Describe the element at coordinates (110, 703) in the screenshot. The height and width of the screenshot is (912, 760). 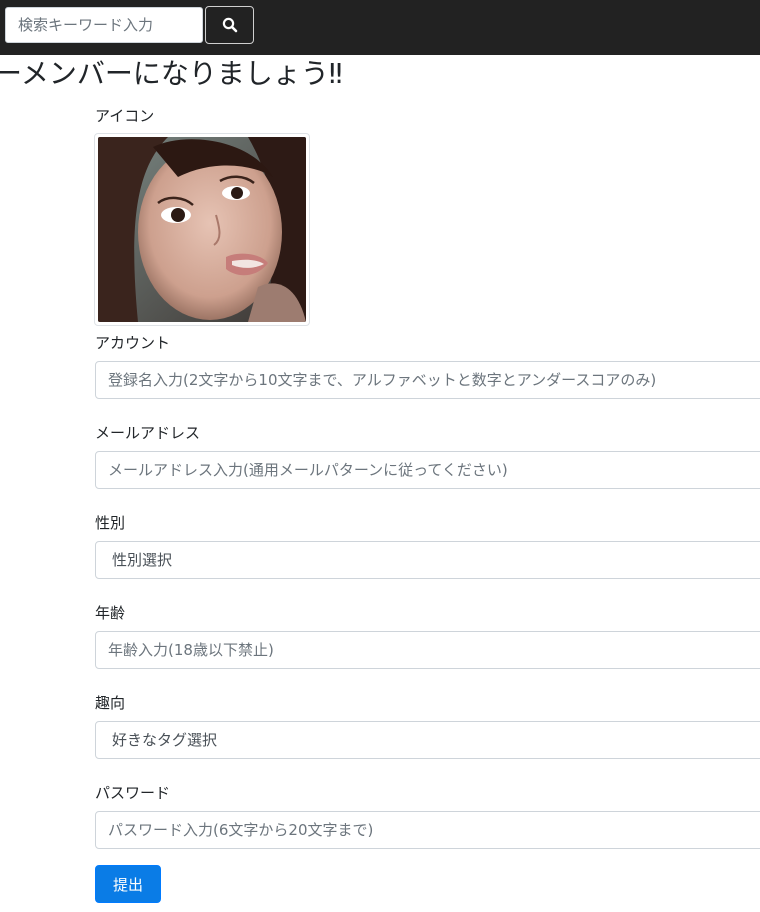
I see `interest-label: 趣向` at that location.